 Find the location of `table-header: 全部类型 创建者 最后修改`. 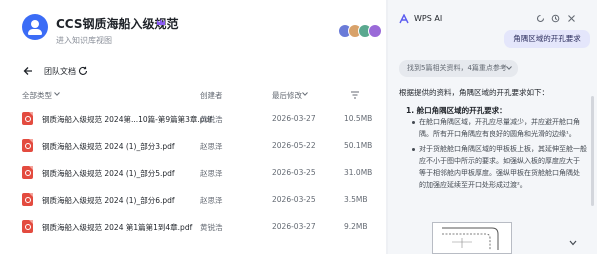

table-header: 全部类型 创建者 最后修改 is located at coordinates (193, 95).